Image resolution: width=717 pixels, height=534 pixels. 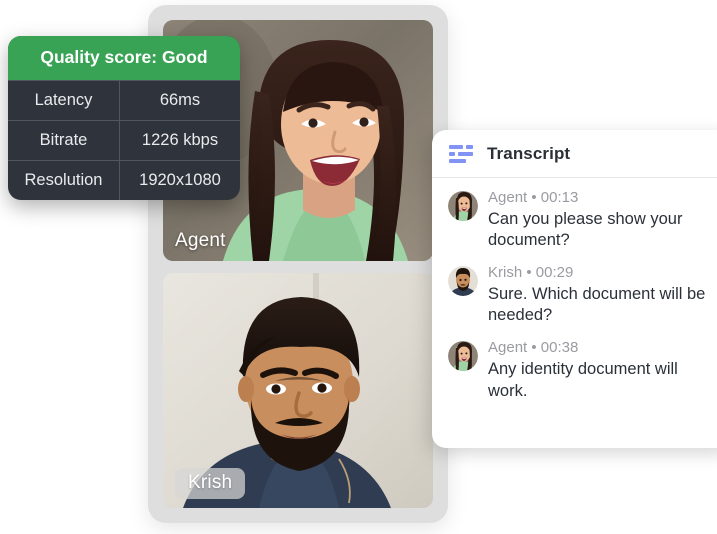 What do you see at coordinates (180, 100) in the screenshot?
I see `quality-value-latency: 66ms` at bounding box center [180, 100].